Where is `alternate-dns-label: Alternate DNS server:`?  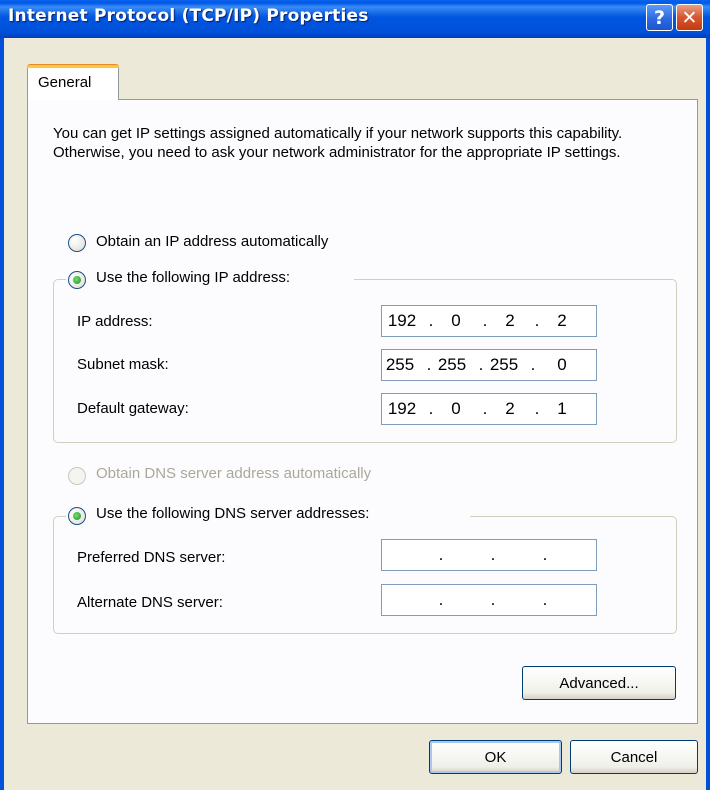 alternate-dns-label: Alternate DNS server: is located at coordinates (150, 602).